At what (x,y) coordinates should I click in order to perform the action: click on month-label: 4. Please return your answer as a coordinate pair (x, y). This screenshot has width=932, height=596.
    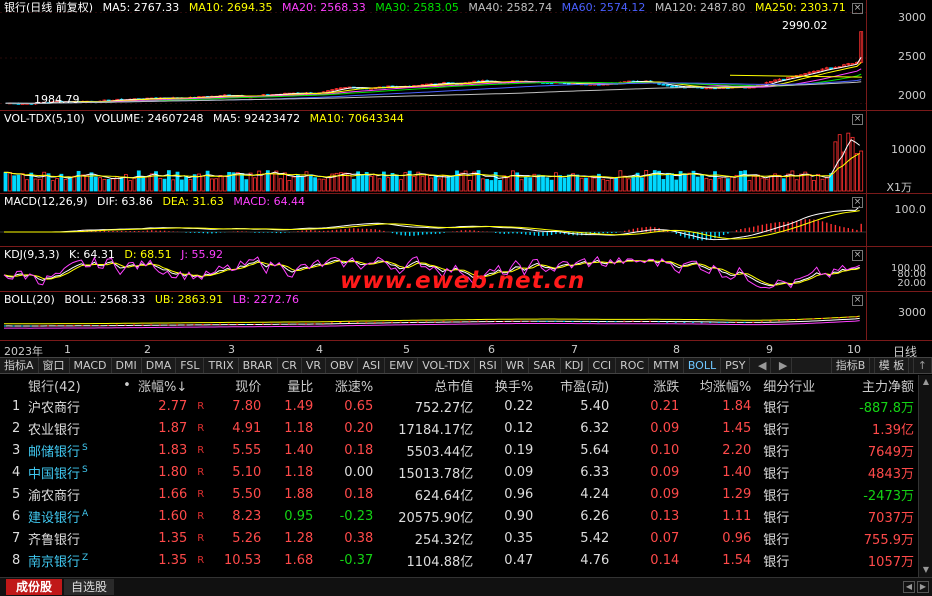
    Looking at the image, I should click on (319, 349).